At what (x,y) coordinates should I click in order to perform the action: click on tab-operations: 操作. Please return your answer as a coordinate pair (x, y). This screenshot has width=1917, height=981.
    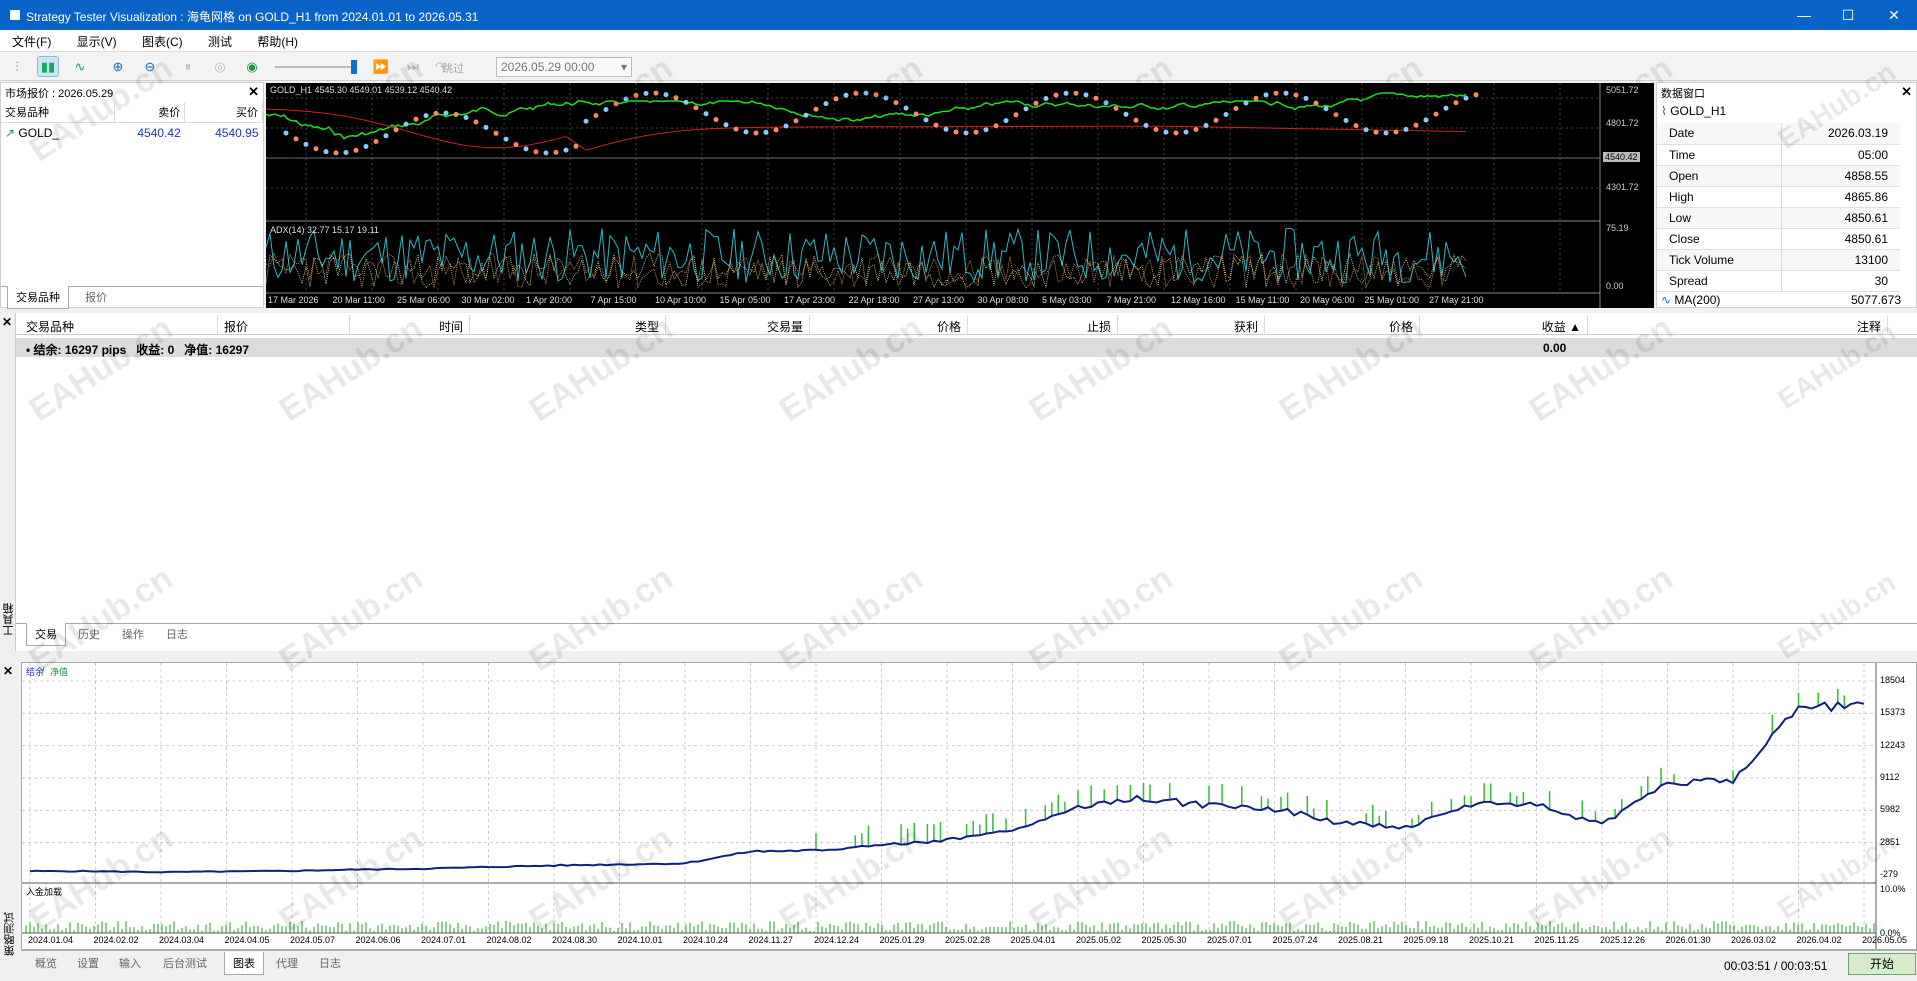
    Looking at the image, I should click on (133, 634).